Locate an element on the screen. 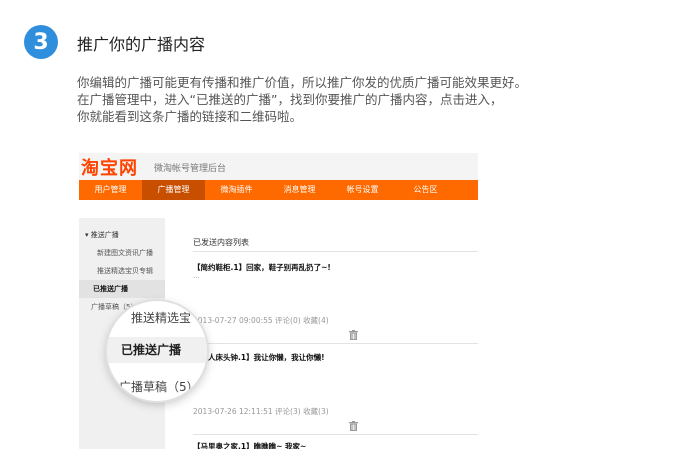 Image resolution: width=700 pixels, height=473 pixels. post-title: 【简约鞋柜.1】回家，鞋子别再乱扔了~! is located at coordinates (262, 267).